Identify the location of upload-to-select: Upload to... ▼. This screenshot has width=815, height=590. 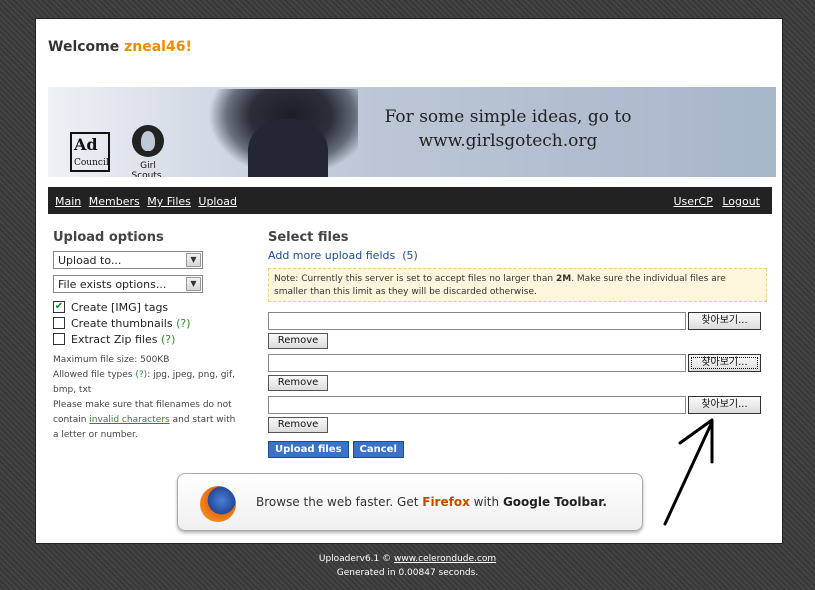
(128, 260).